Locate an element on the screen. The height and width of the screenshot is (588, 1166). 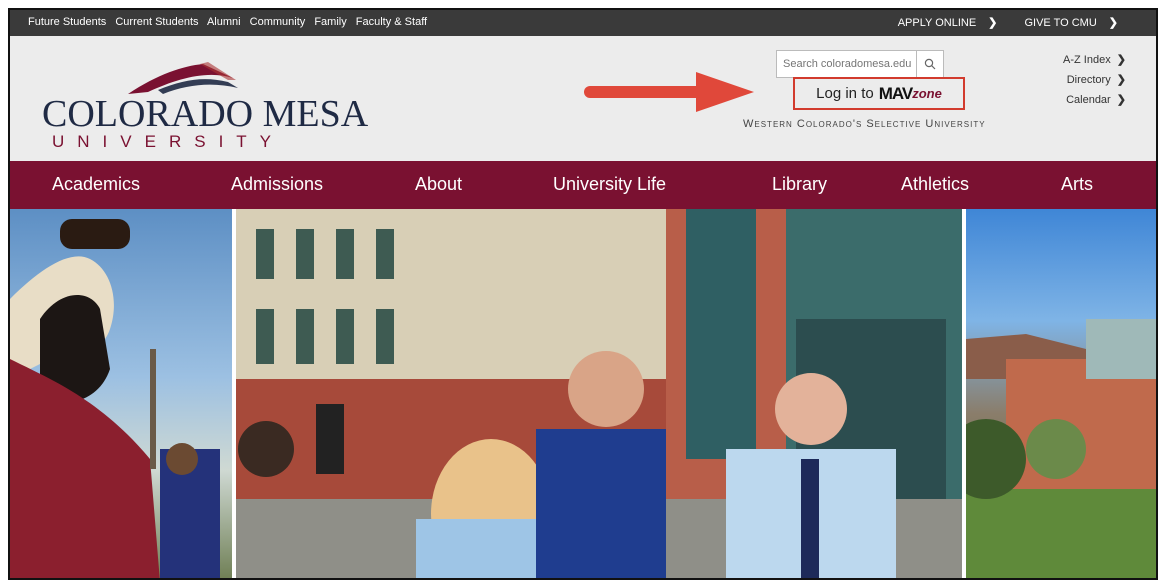
search-icon is located at coordinates (930, 64).